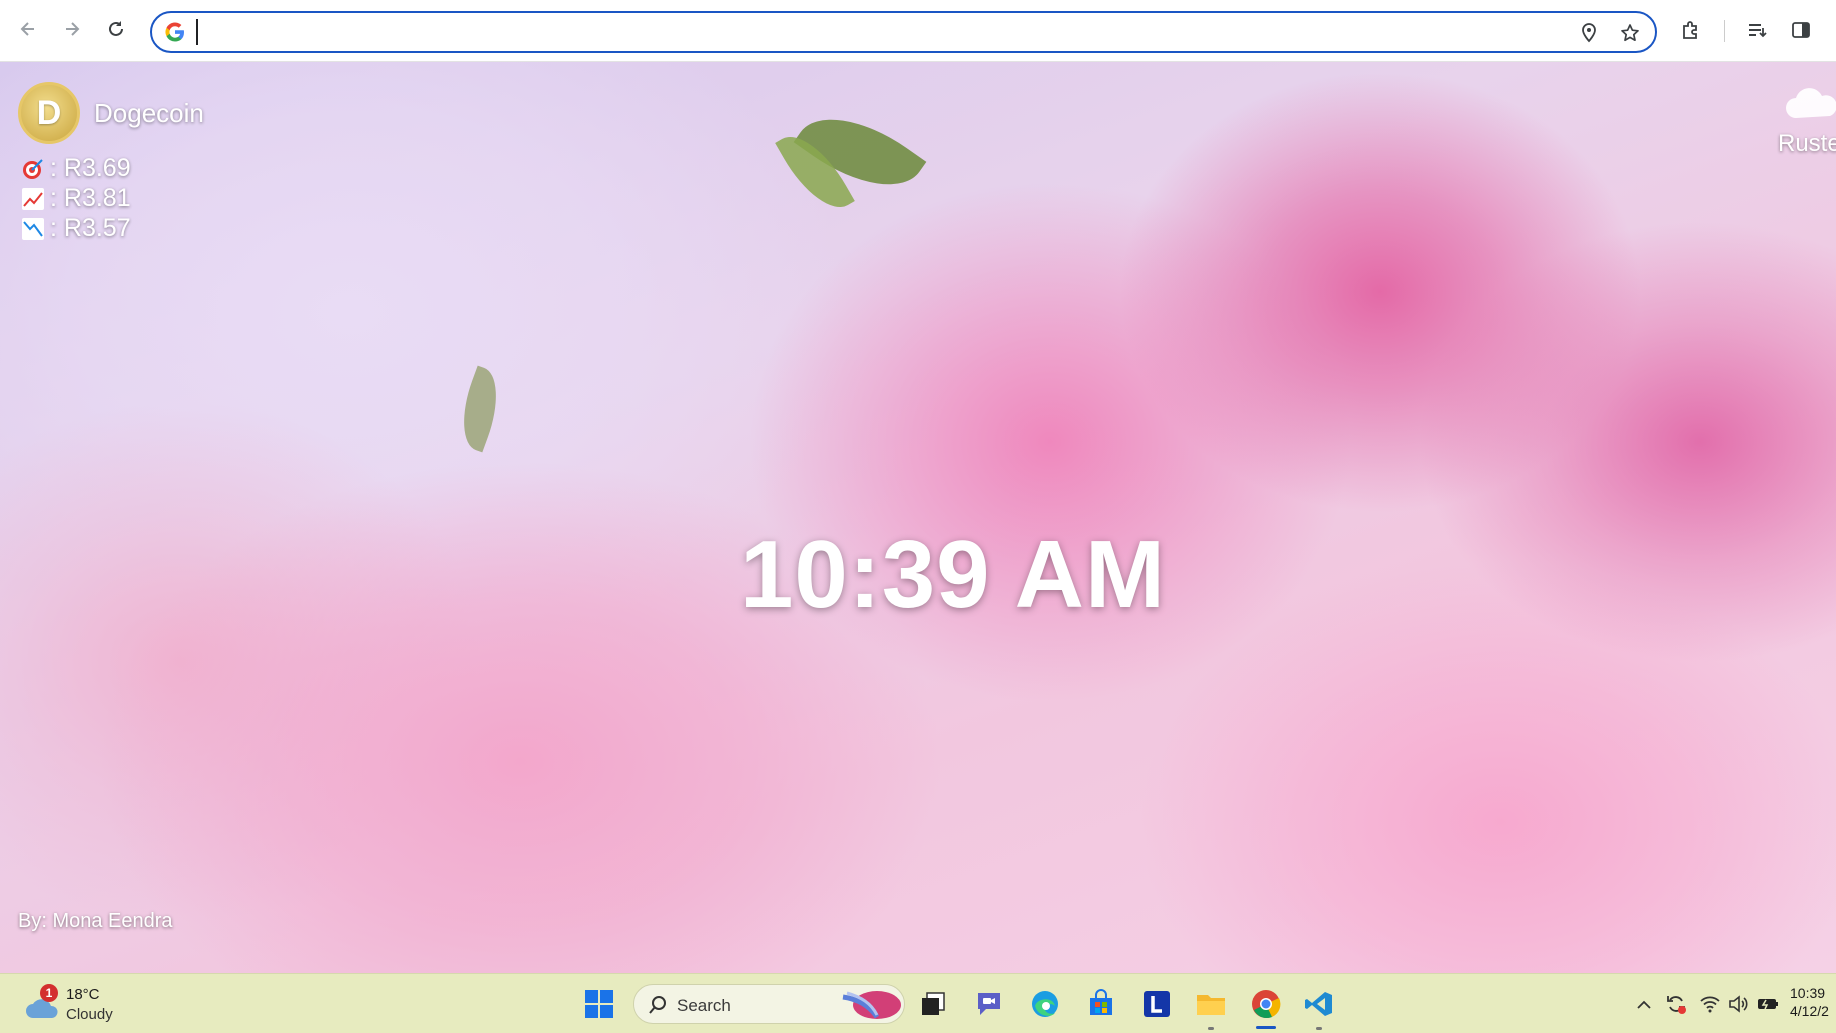 Image resolution: width=1836 pixels, height=1033 pixels. Describe the element at coordinates (72, 29) in the screenshot. I see `forward-icon` at that location.